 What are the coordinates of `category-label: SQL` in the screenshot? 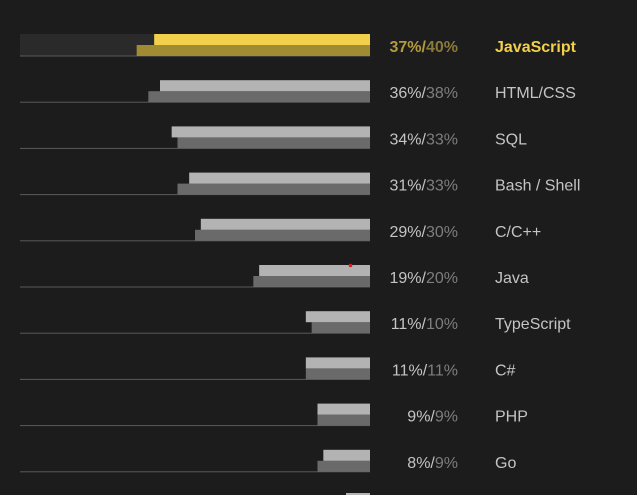 It's located at (511, 139).